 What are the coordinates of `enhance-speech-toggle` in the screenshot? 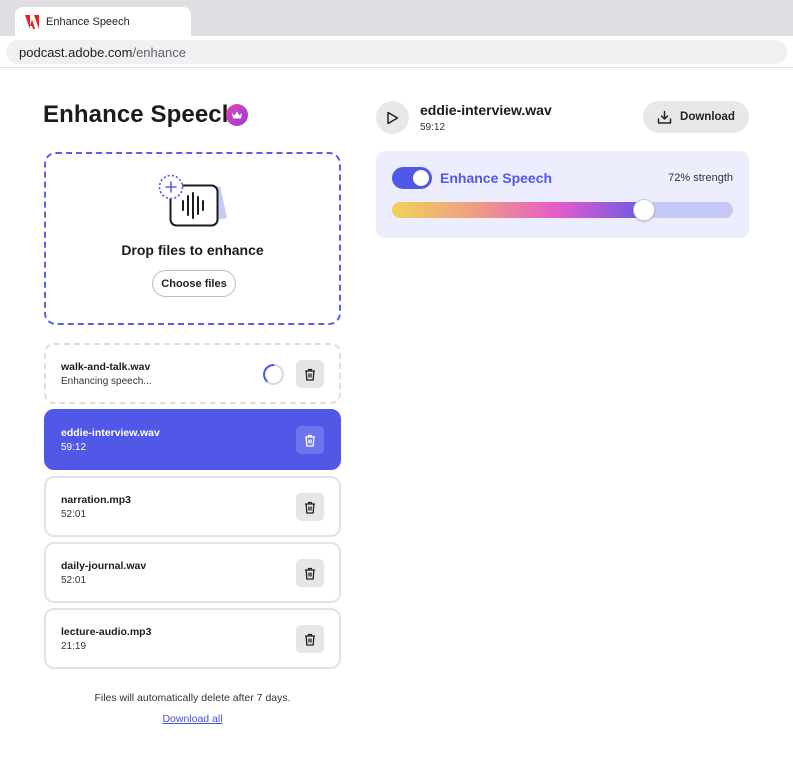 It's located at (412, 178).